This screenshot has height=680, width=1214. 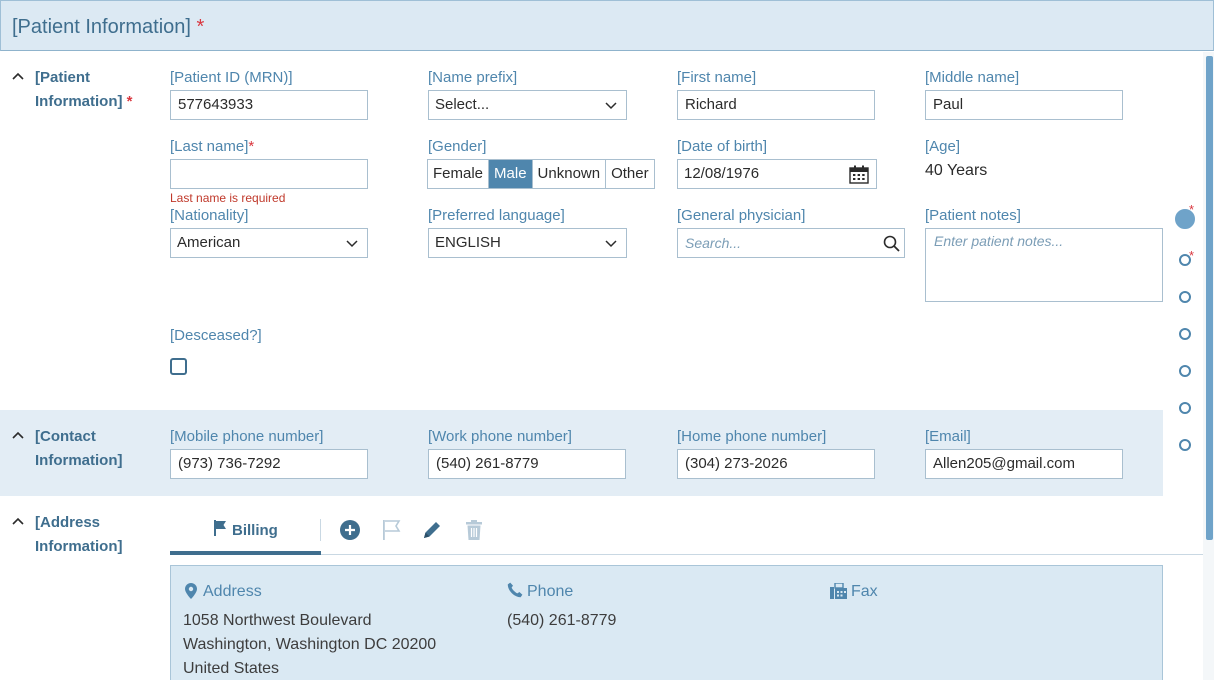 What do you see at coordinates (216, 335) in the screenshot?
I see `deceased-label: [Desceased?]` at bounding box center [216, 335].